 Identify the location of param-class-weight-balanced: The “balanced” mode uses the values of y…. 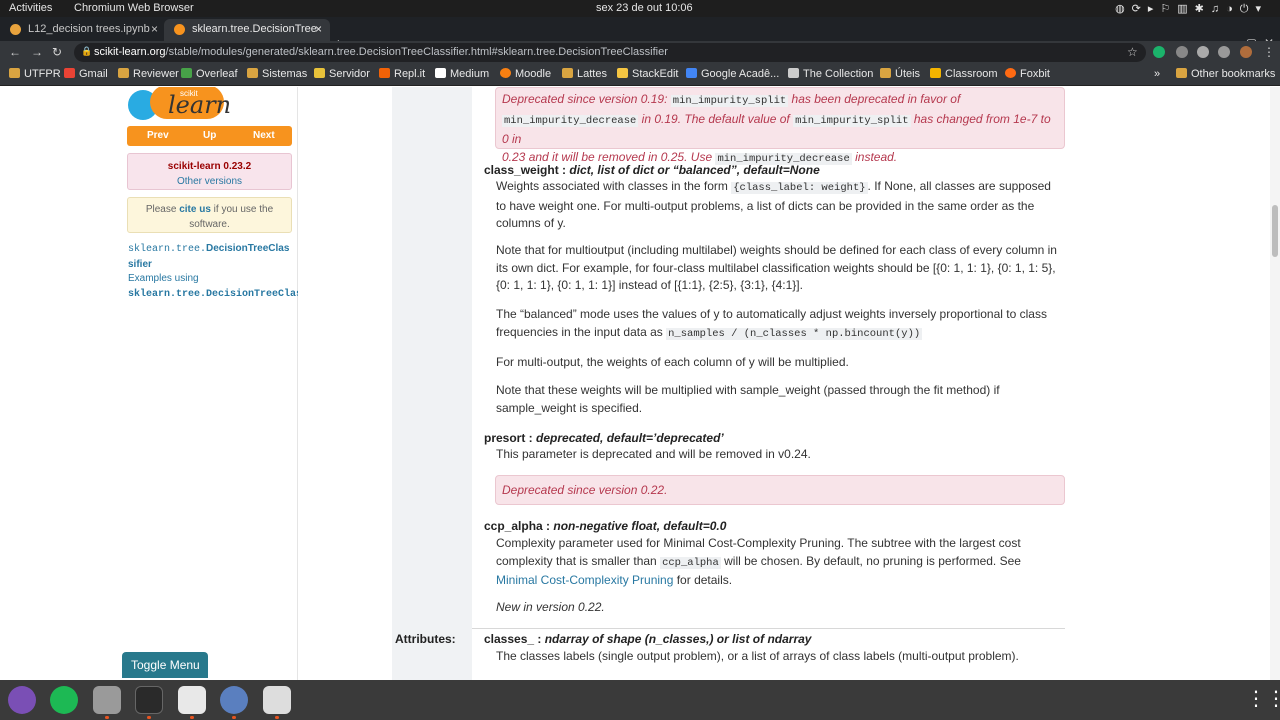
(771, 323).